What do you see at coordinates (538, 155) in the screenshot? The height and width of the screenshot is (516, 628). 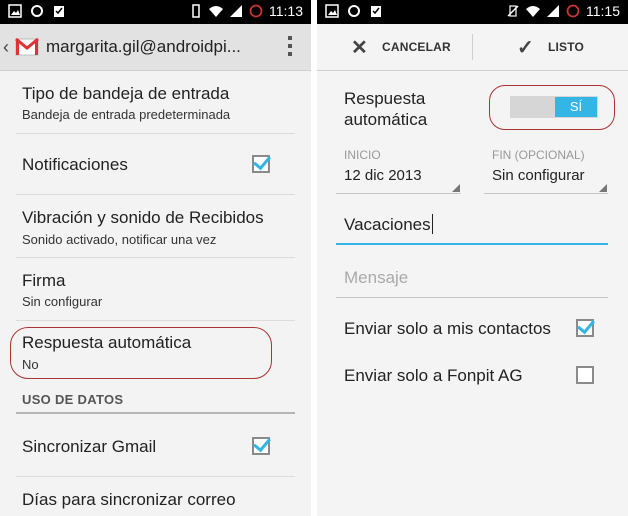 I see `end-date-label: FIN (OPCIONAL)` at bounding box center [538, 155].